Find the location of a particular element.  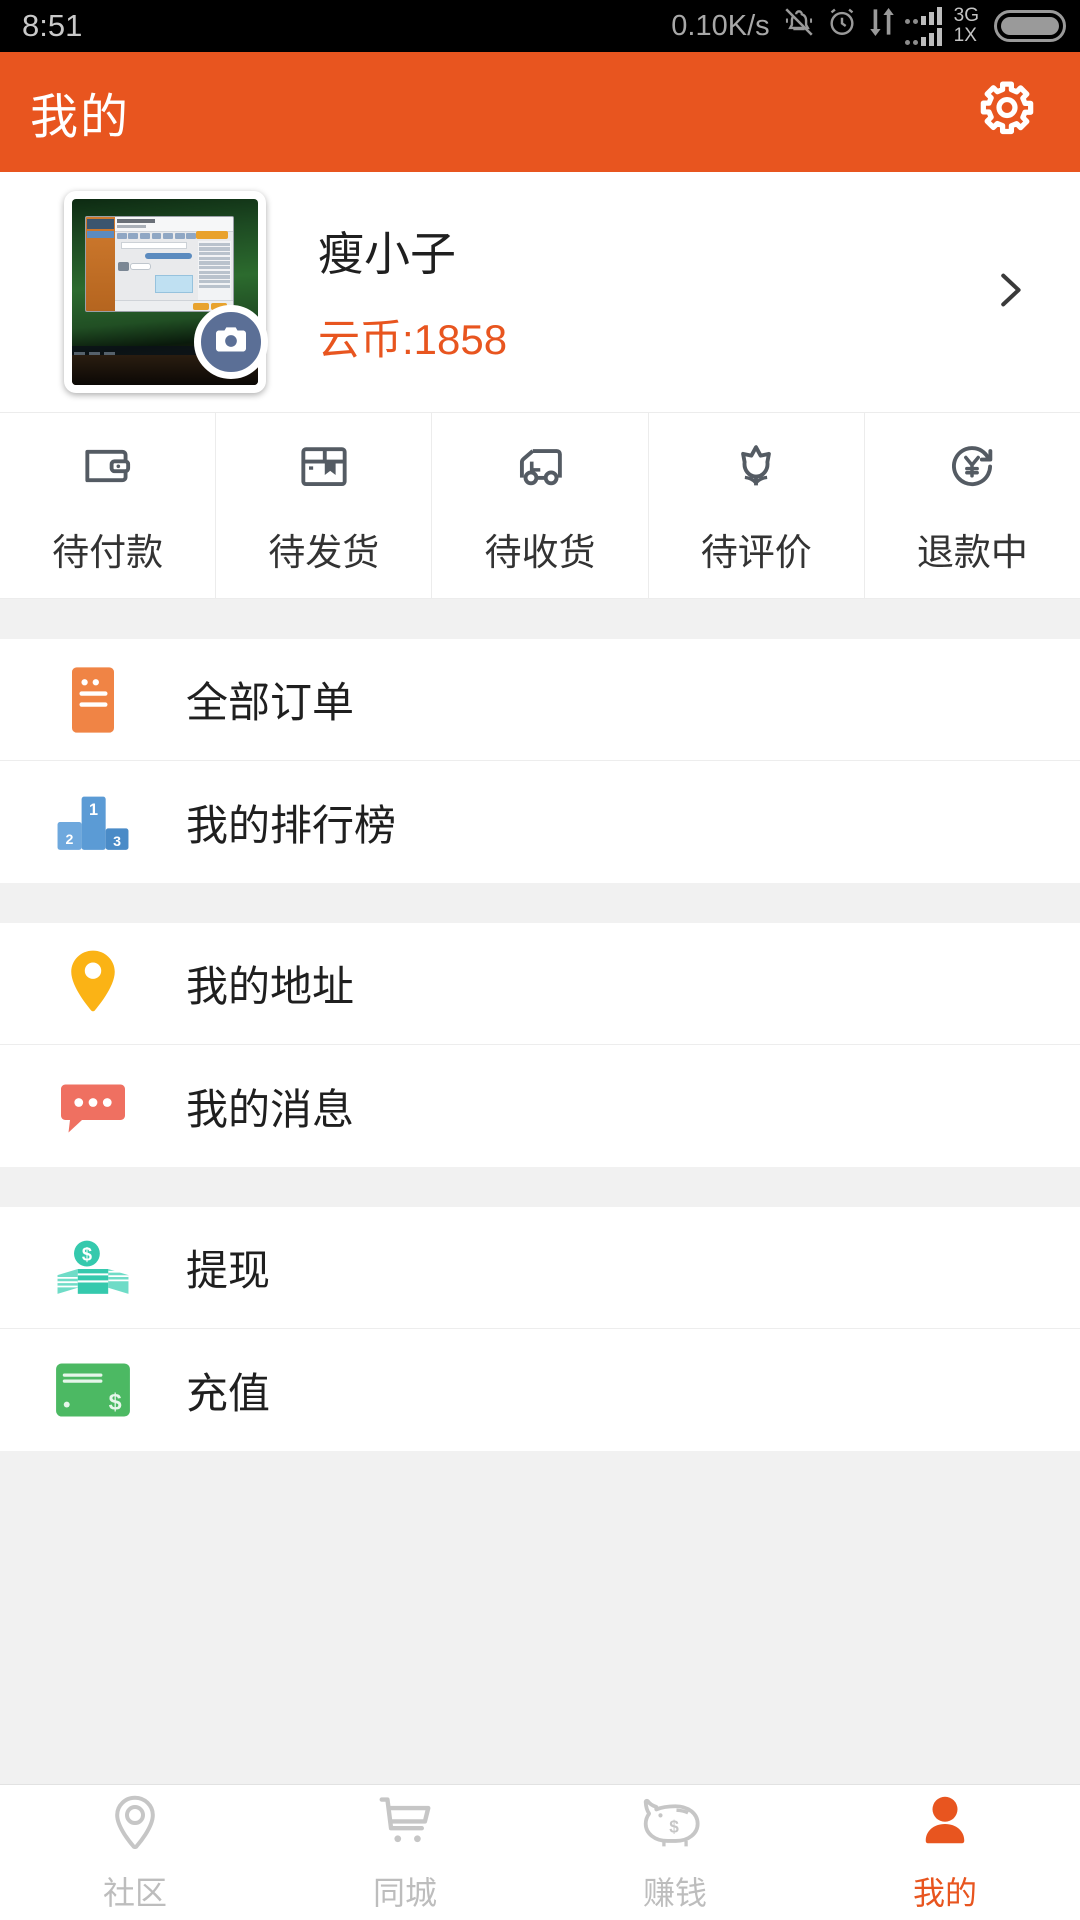

nav-item-earn-money: $ 赚钱 is located at coordinates (675, 1852).